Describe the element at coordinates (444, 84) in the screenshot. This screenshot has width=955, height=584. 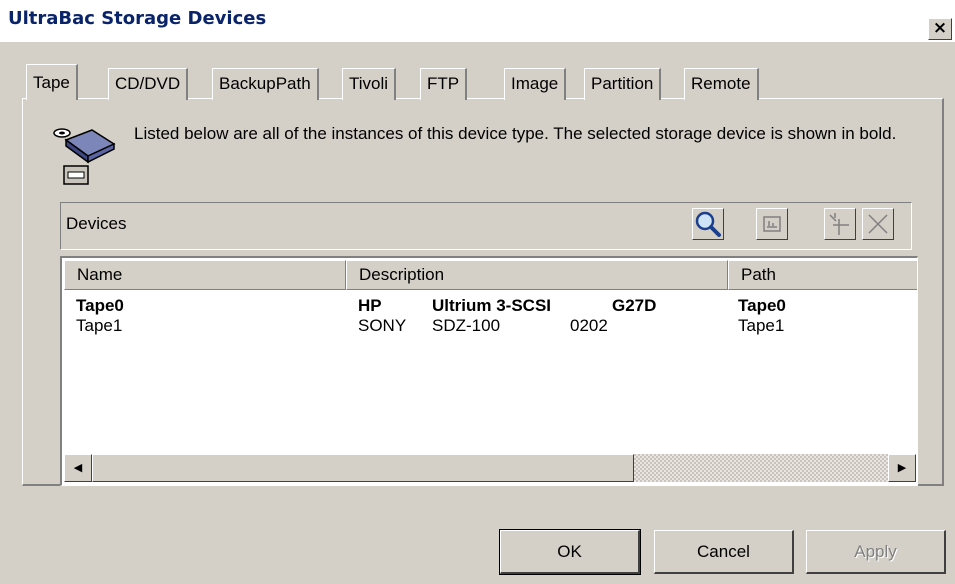
I see `tab-ftp: FTP` at that location.